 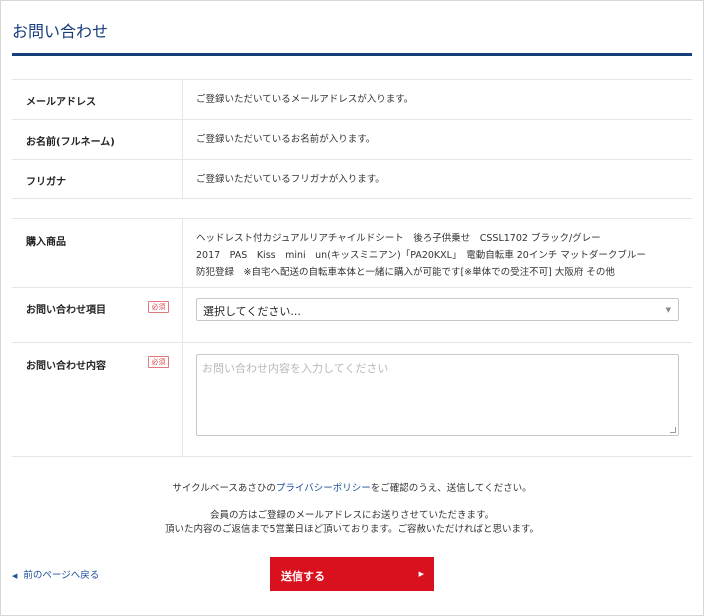 I want to click on product-label-cell: 購入商品, so click(x=97, y=253).